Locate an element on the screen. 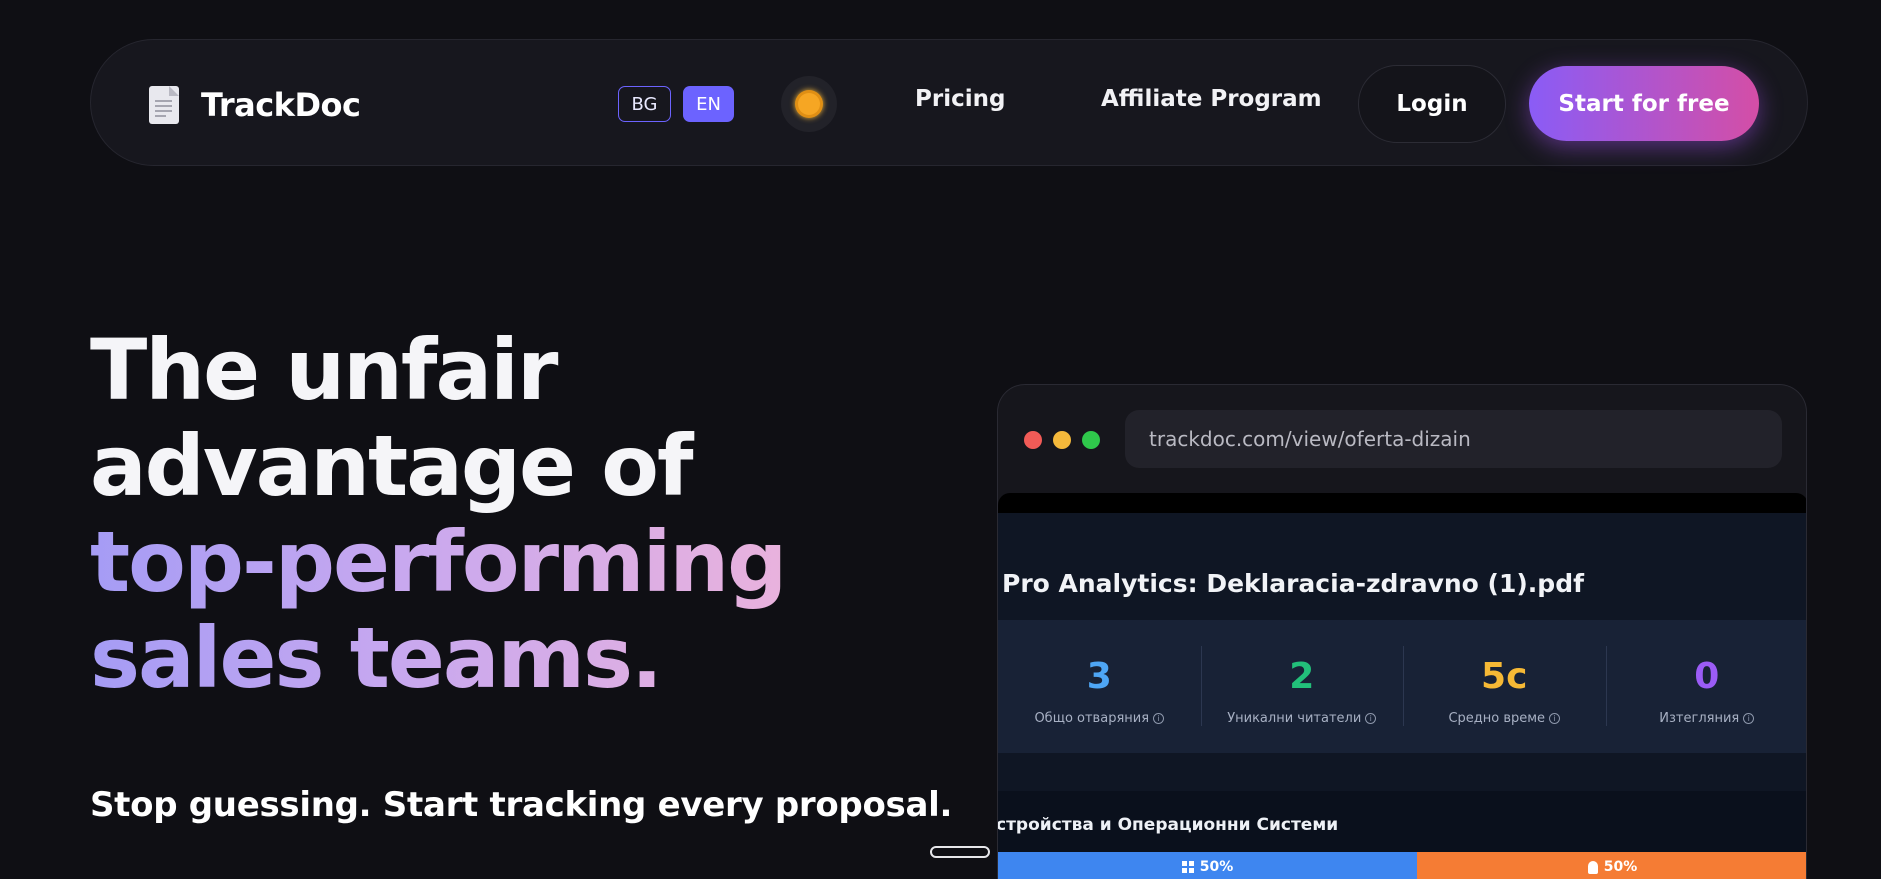 This screenshot has width=1881, height=879. android-icon is located at coordinates (1592, 867).